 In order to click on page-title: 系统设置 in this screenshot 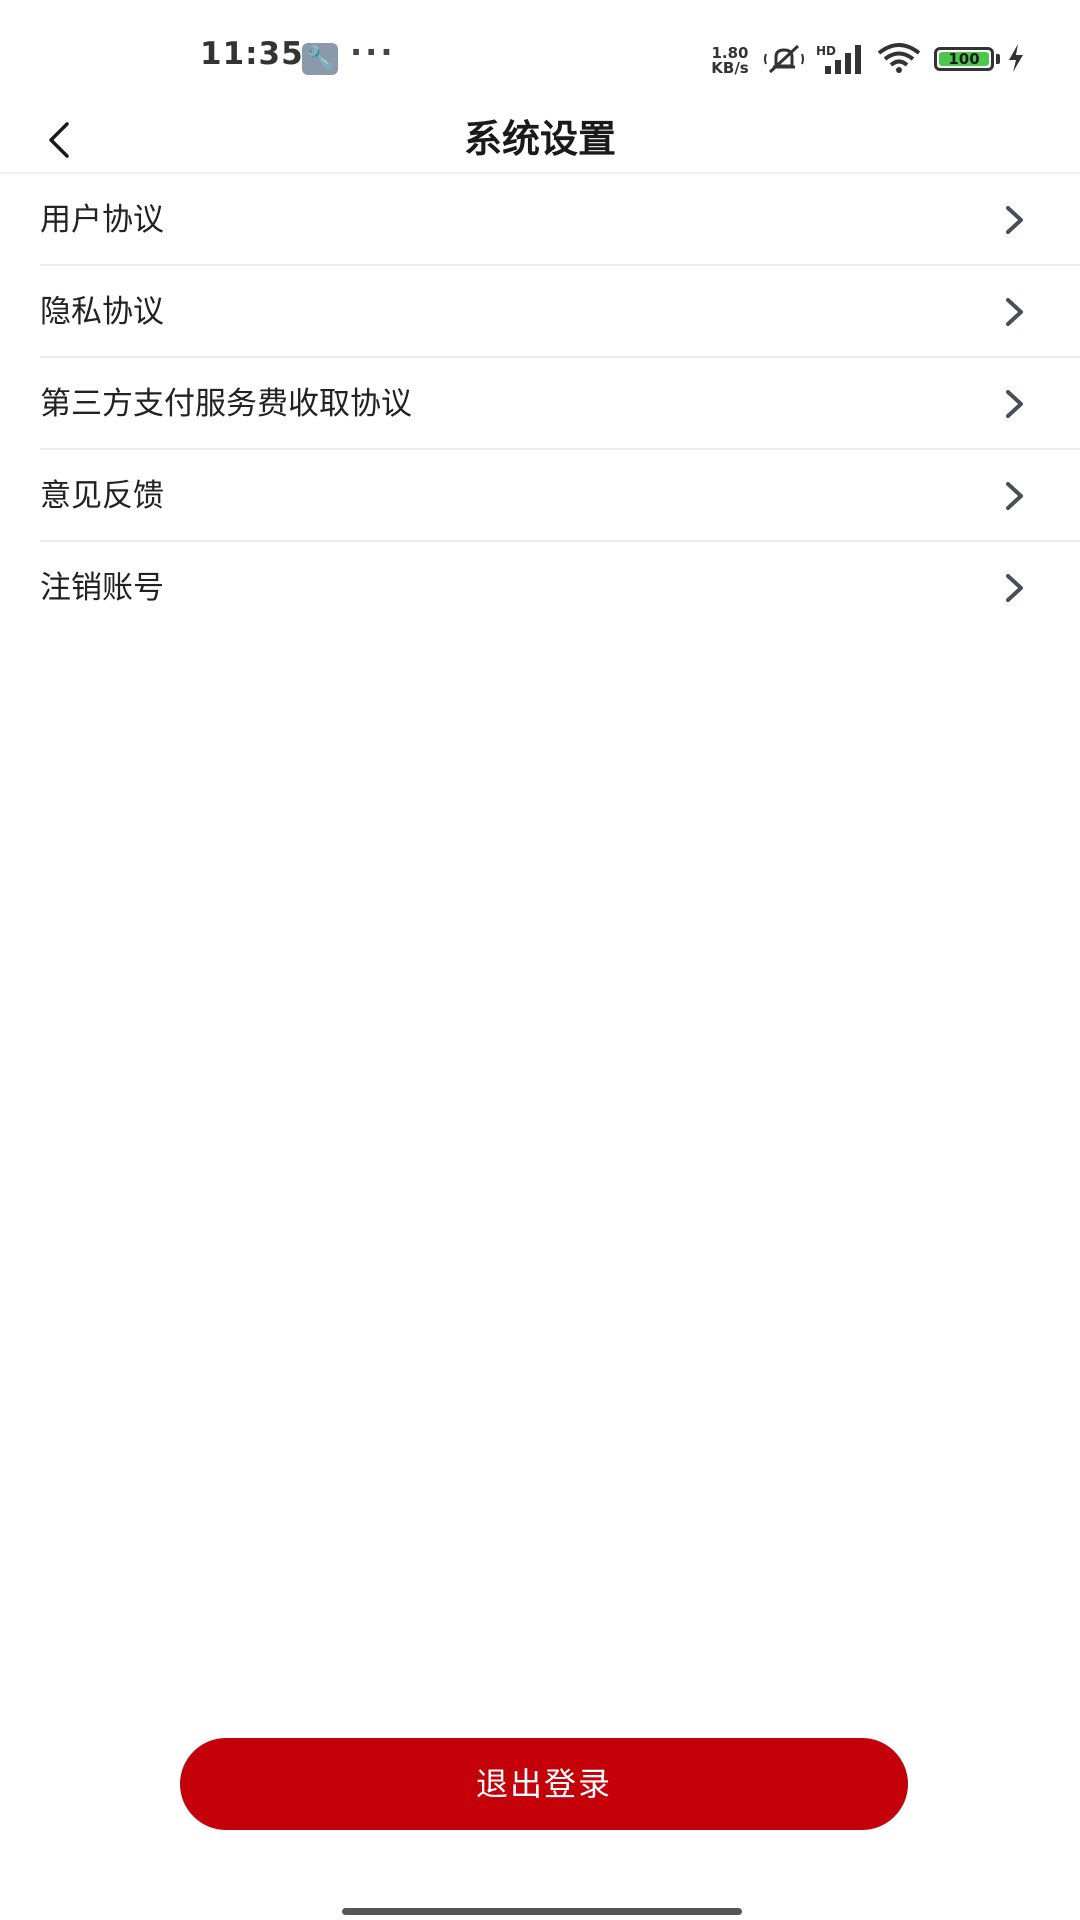, I will do `click(539, 139)`.